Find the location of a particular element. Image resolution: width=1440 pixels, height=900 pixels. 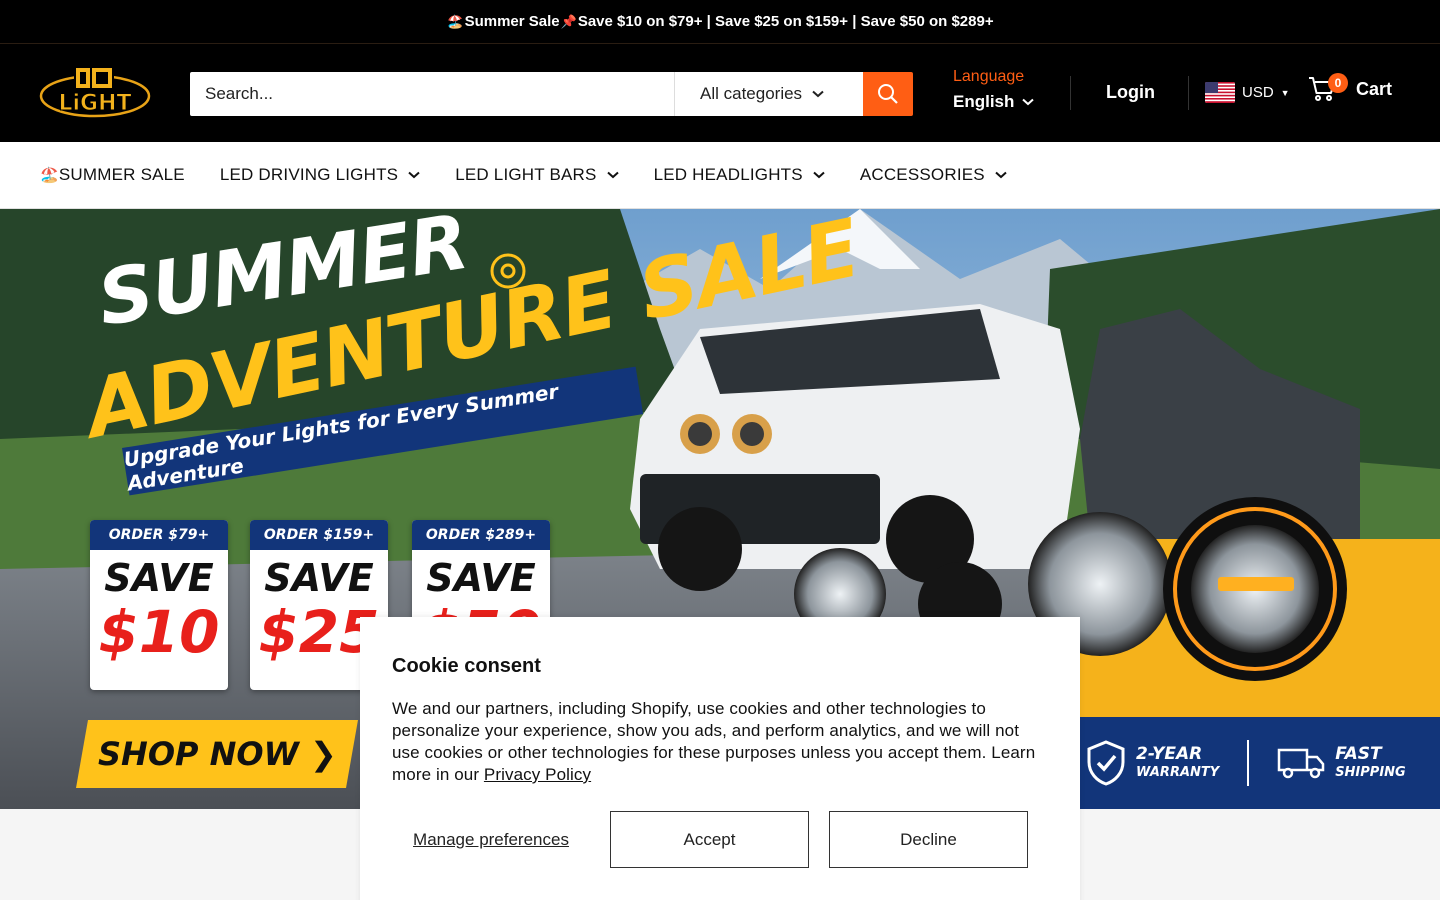

nav-item-label: SUMMER SALE is located at coordinates (121, 174).